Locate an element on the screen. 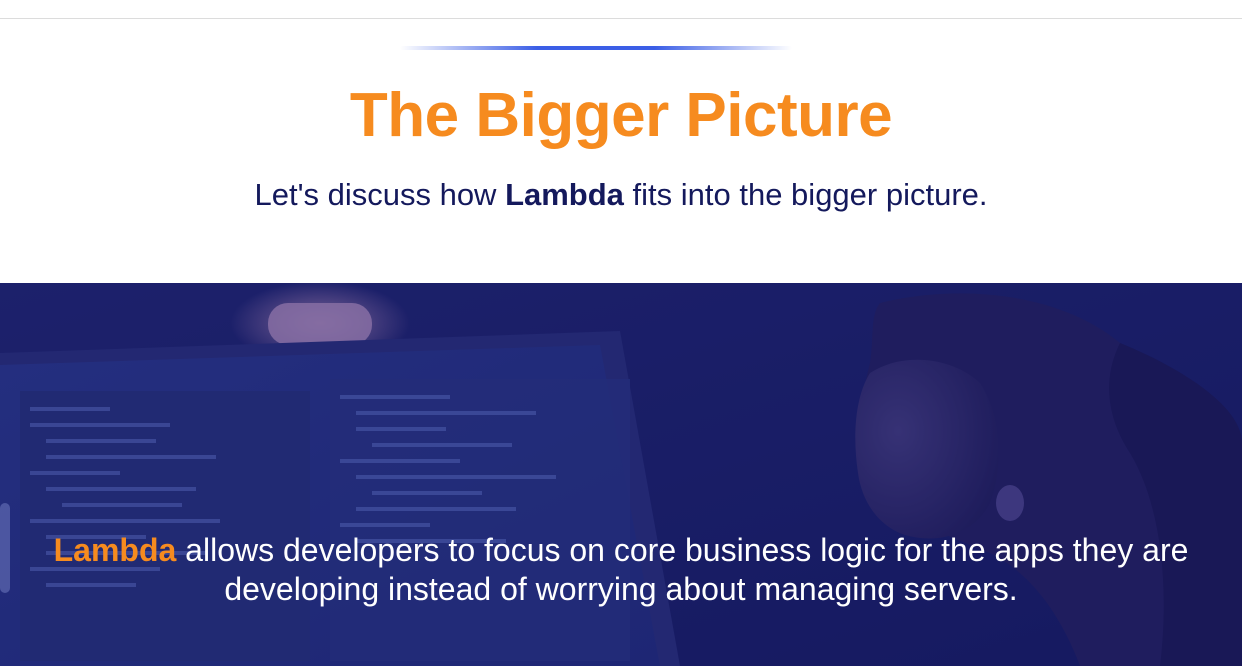  page-title: The Bigger Picture is located at coordinates (621, 115).